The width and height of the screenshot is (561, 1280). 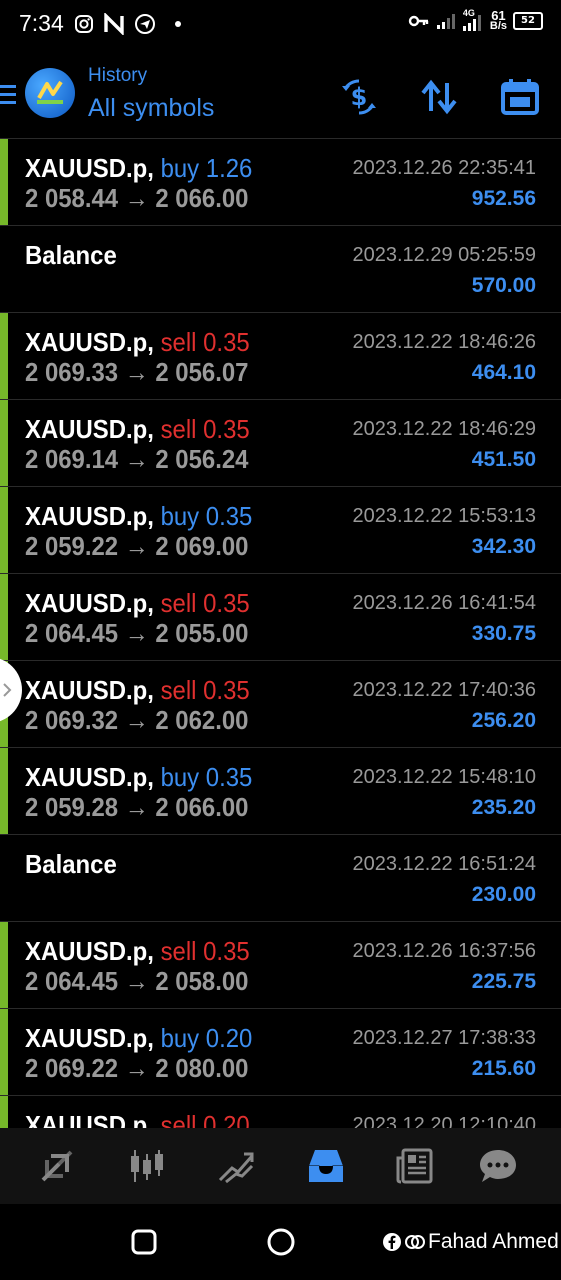 I want to click on open-price: 2 069.32, so click(x=72, y=720).